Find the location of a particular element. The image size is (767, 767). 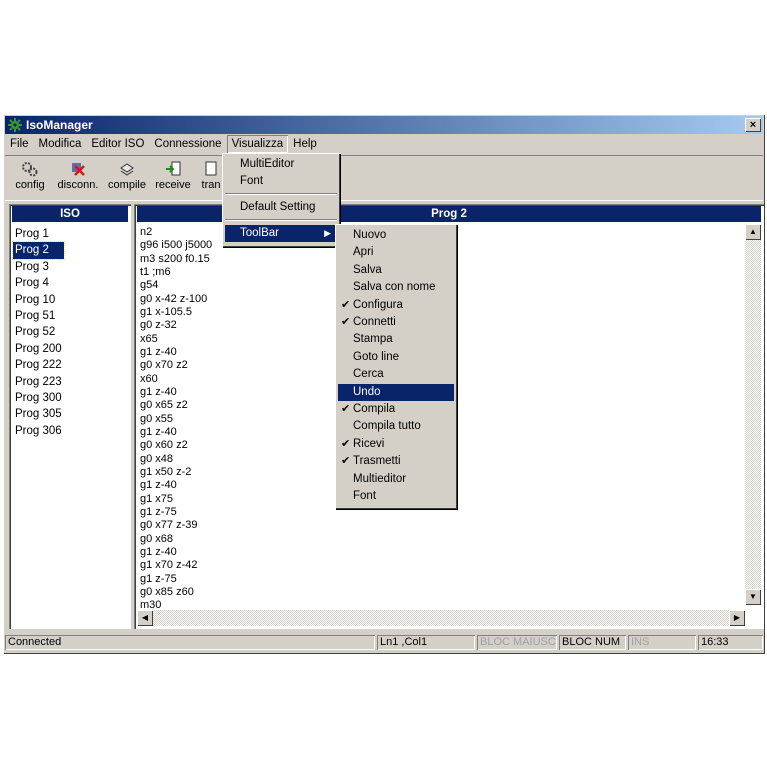

scroll-left-icon: ◀ is located at coordinates (145, 618).